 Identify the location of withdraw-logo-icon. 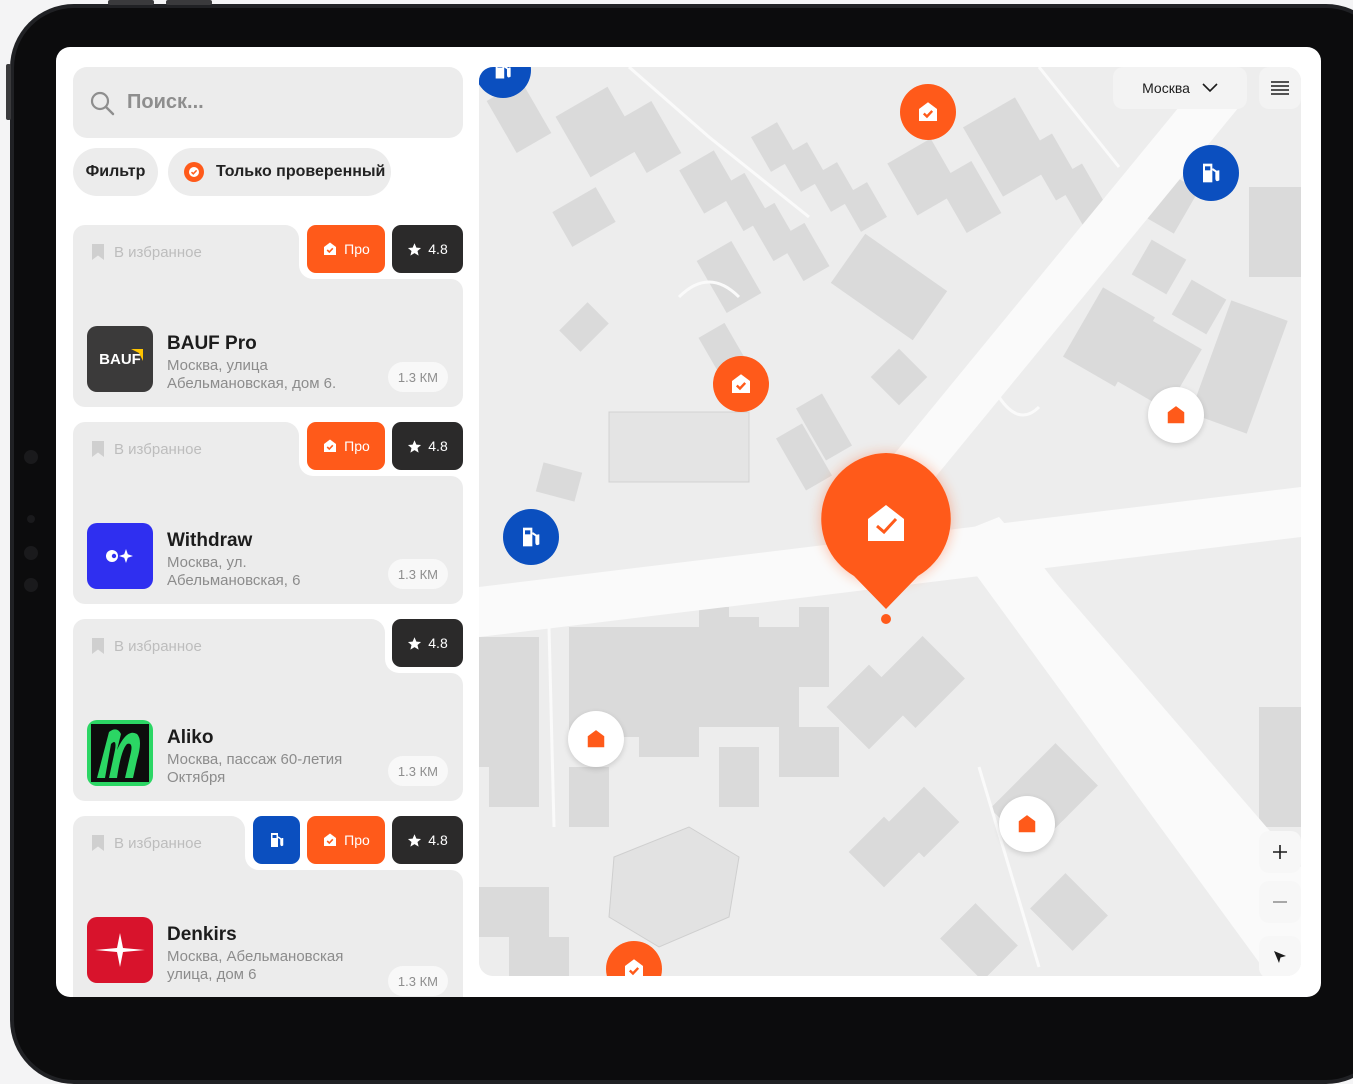
(119, 556).